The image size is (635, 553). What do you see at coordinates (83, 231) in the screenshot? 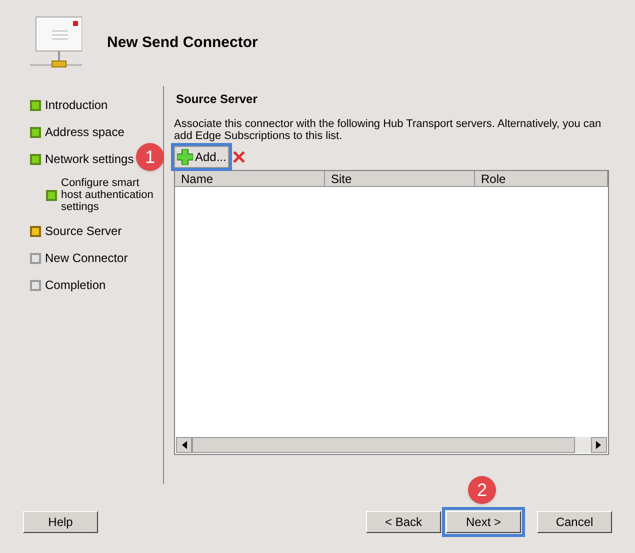
I see `wizard-step: Source Server` at bounding box center [83, 231].